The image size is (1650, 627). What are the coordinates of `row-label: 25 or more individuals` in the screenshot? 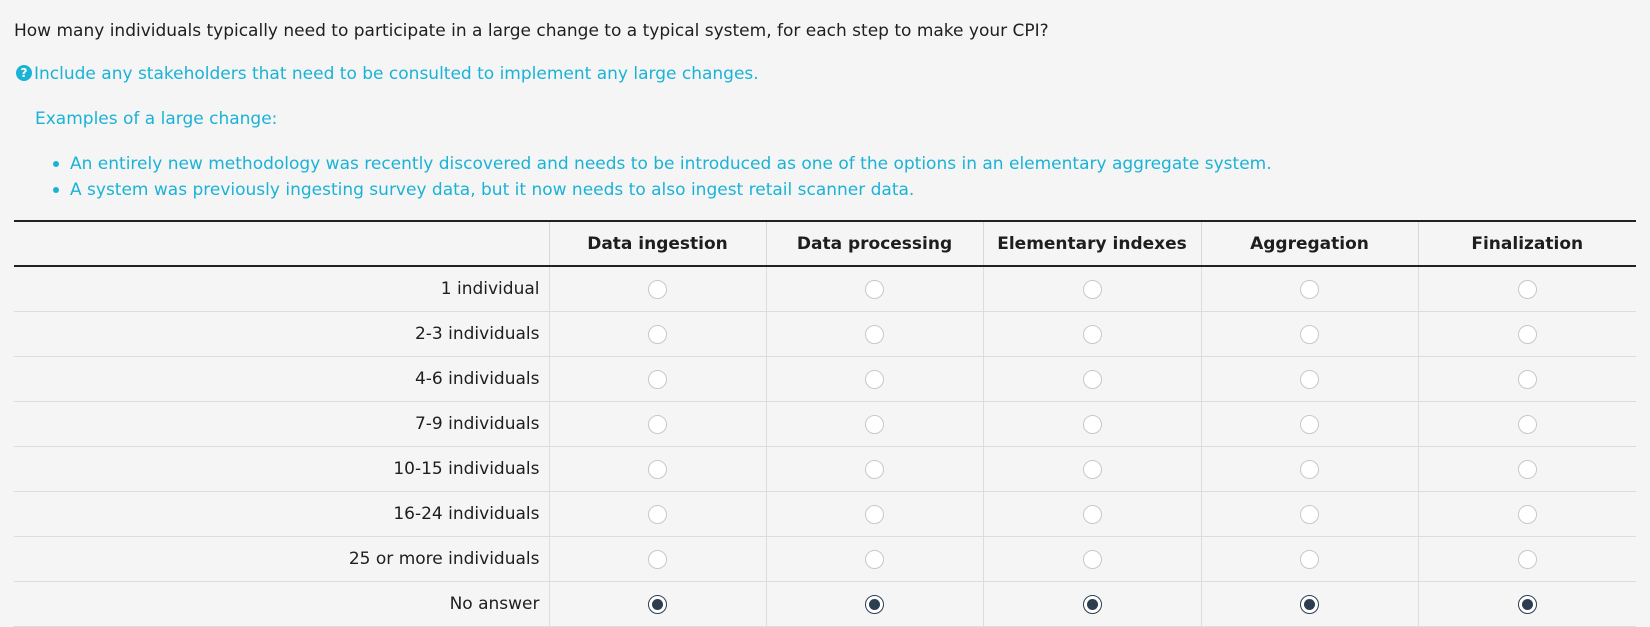 It's located at (281, 559).